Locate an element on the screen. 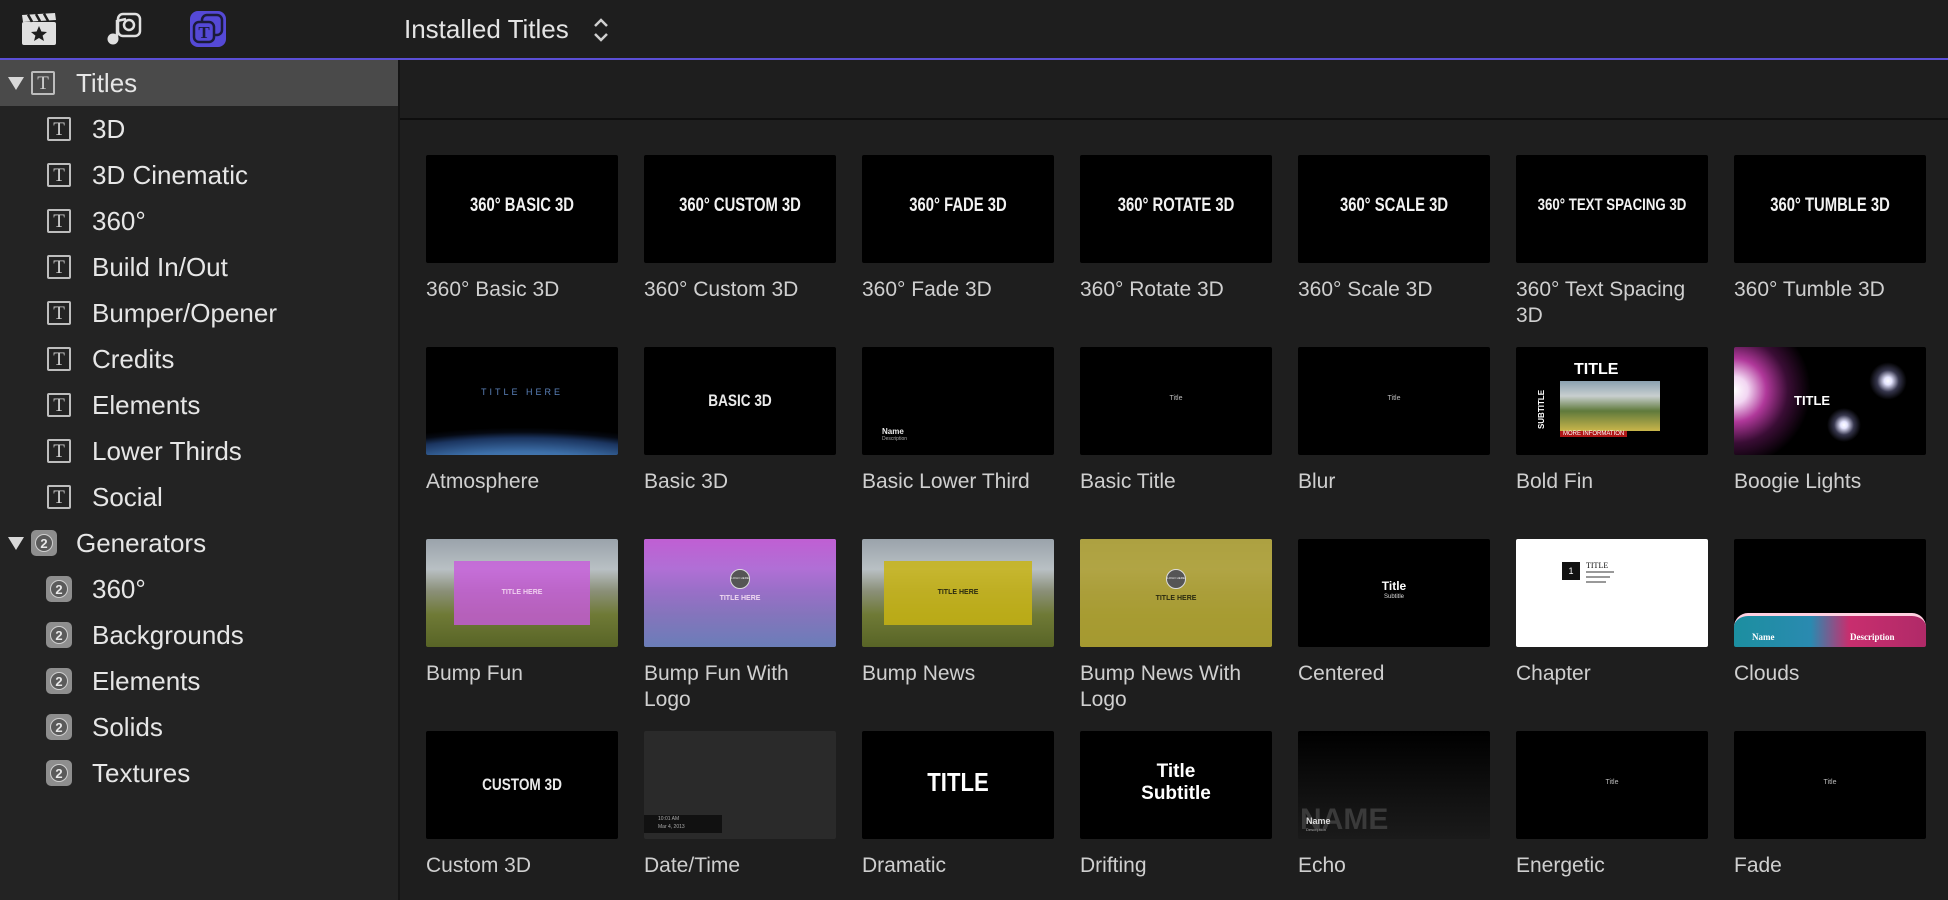 This screenshot has width=1948, height=900. thumbnail-text: BASIC 3D is located at coordinates (740, 400).